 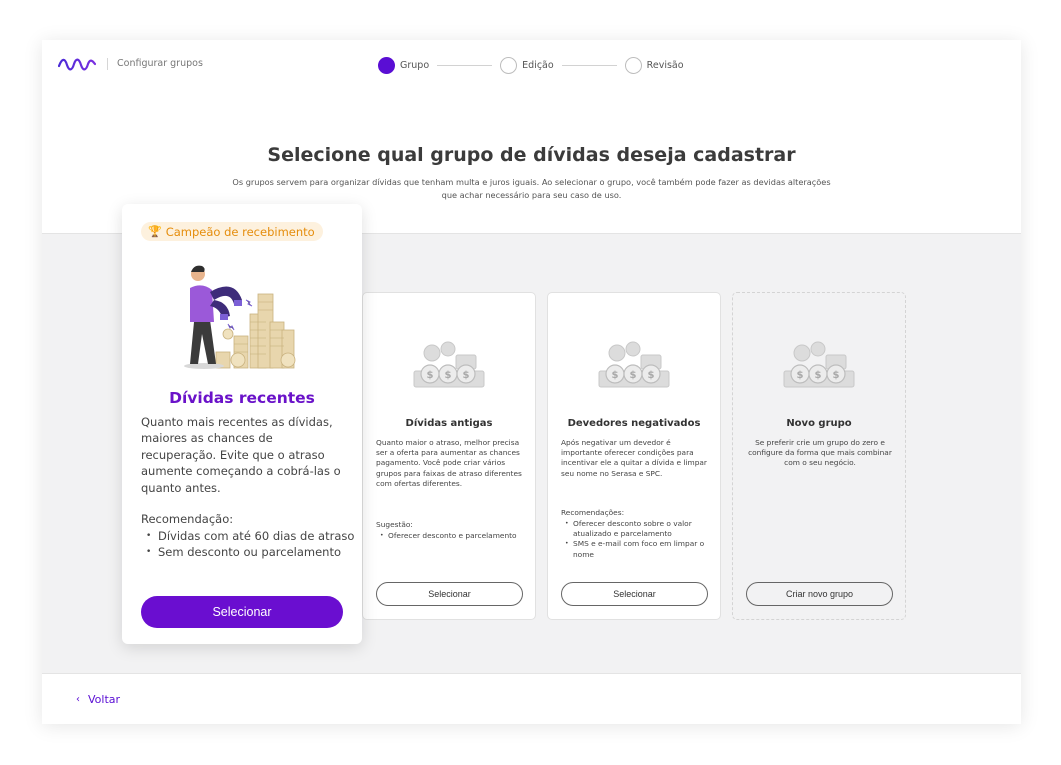 I want to click on list-item: Oferecer desconto e parcelamento, so click(x=452, y=536).